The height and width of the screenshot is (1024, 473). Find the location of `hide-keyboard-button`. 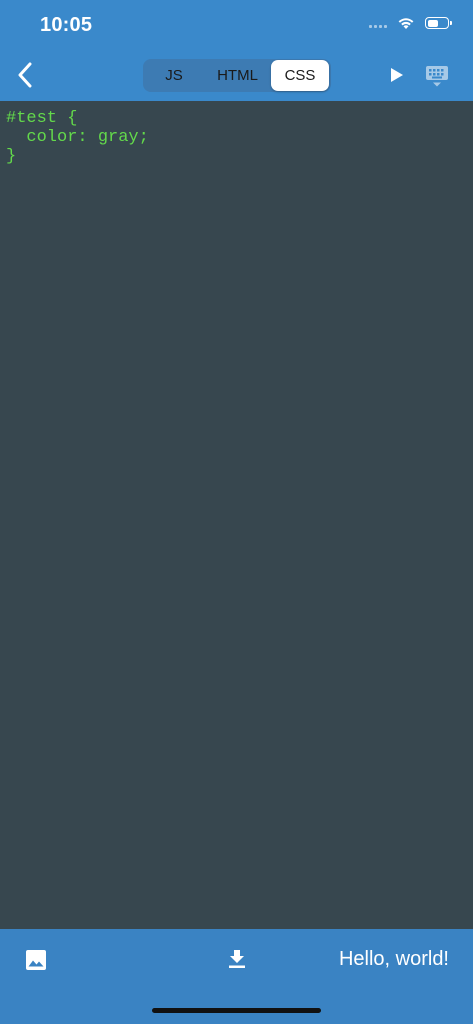

hide-keyboard-button is located at coordinates (437, 76).